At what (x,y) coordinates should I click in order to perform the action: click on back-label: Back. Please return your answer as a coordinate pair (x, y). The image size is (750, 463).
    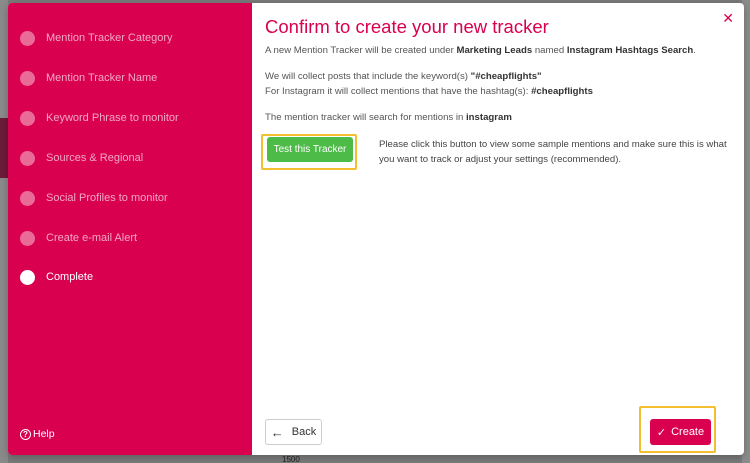
    Looking at the image, I should click on (304, 432).